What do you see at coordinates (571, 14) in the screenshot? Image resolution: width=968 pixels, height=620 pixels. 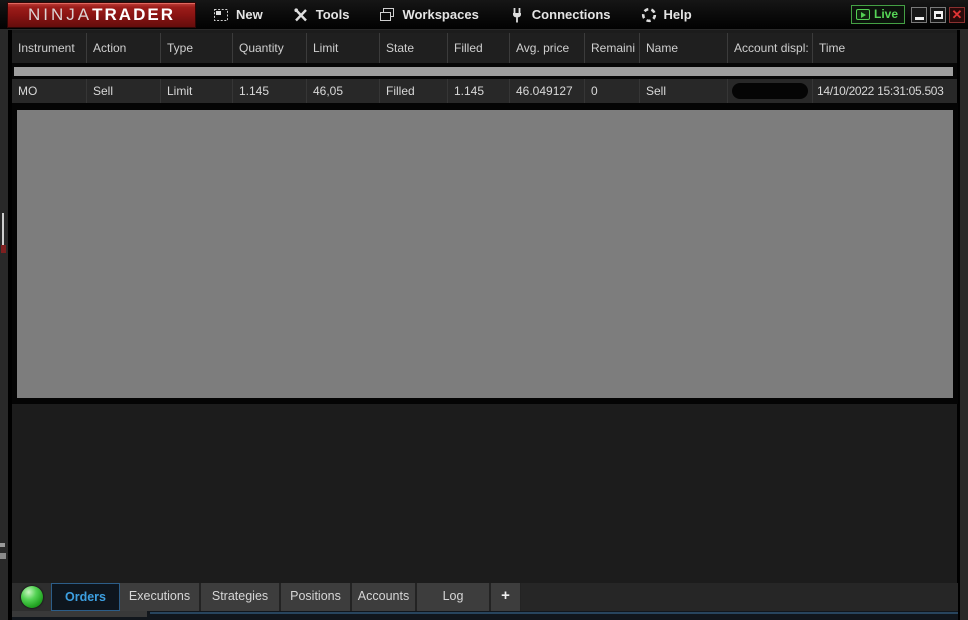 I see `menu-connections-label: Connections` at bounding box center [571, 14].